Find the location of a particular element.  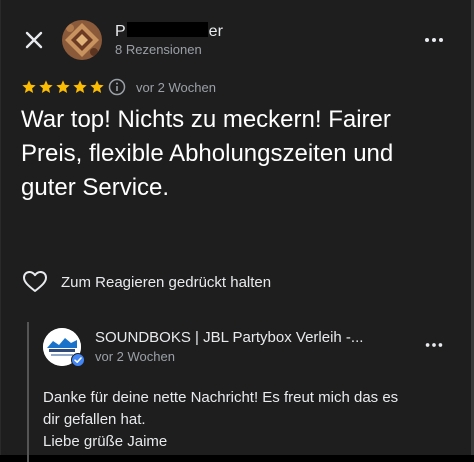

star-rating is located at coordinates (63, 87).